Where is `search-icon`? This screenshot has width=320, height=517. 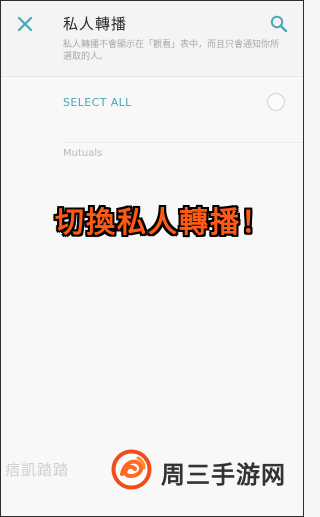
search-icon is located at coordinates (279, 24).